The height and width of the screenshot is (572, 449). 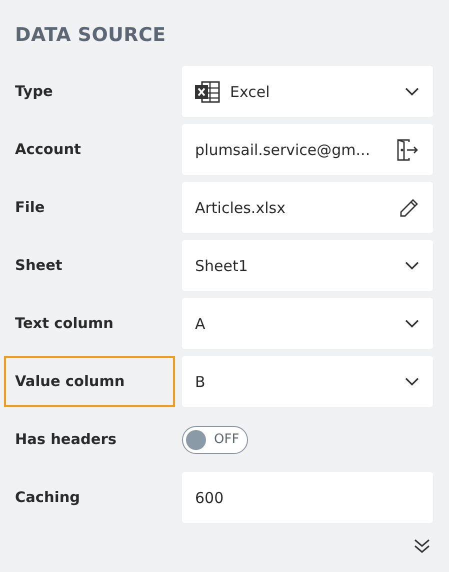 I want to click on dropdown-field: Sheet1, so click(x=307, y=265).